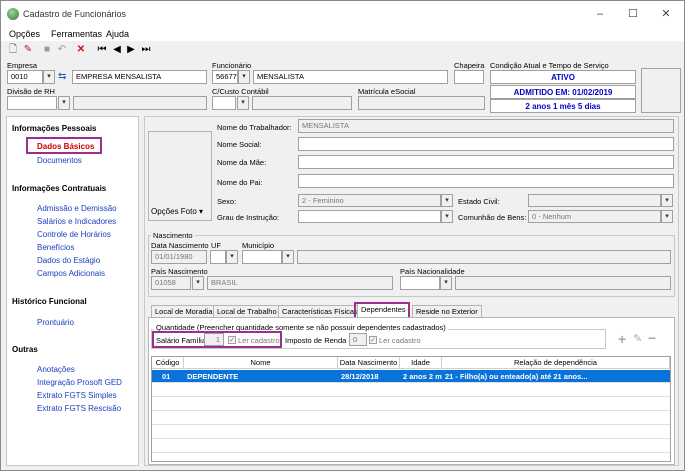  I want to click on col-nome: Nome, so click(261, 363).